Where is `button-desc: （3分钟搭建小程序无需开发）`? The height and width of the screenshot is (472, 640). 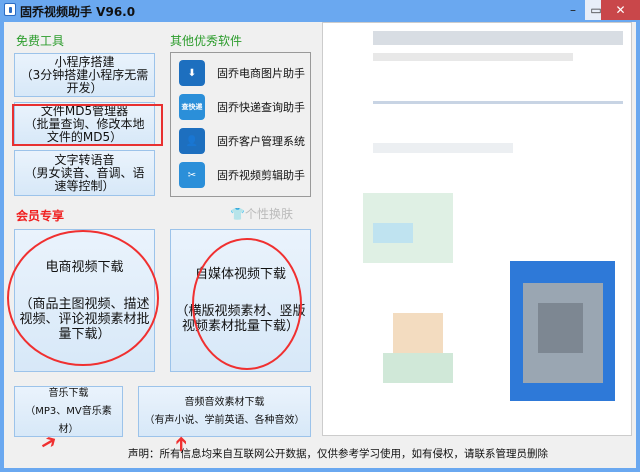 button-desc: （3分钟搭建小程序无需开发） is located at coordinates (84, 81).